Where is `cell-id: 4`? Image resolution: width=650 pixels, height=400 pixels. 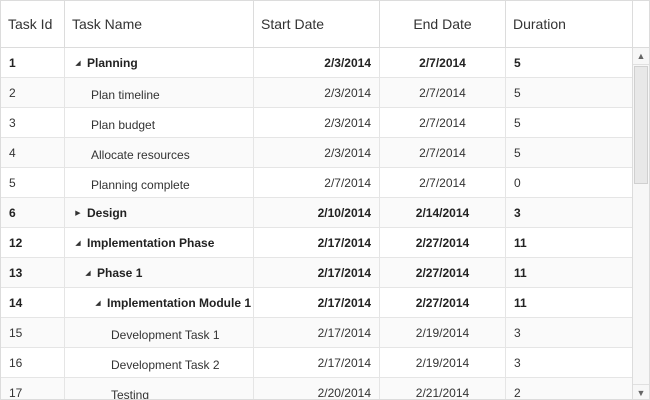
cell-id: 4 is located at coordinates (33, 153).